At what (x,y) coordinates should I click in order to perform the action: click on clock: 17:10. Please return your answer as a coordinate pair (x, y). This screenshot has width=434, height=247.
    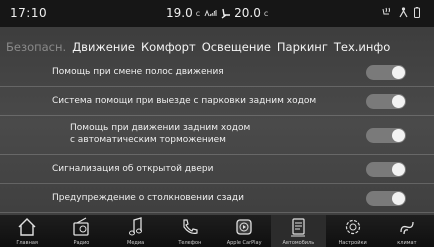
    Looking at the image, I should click on (29, 13).